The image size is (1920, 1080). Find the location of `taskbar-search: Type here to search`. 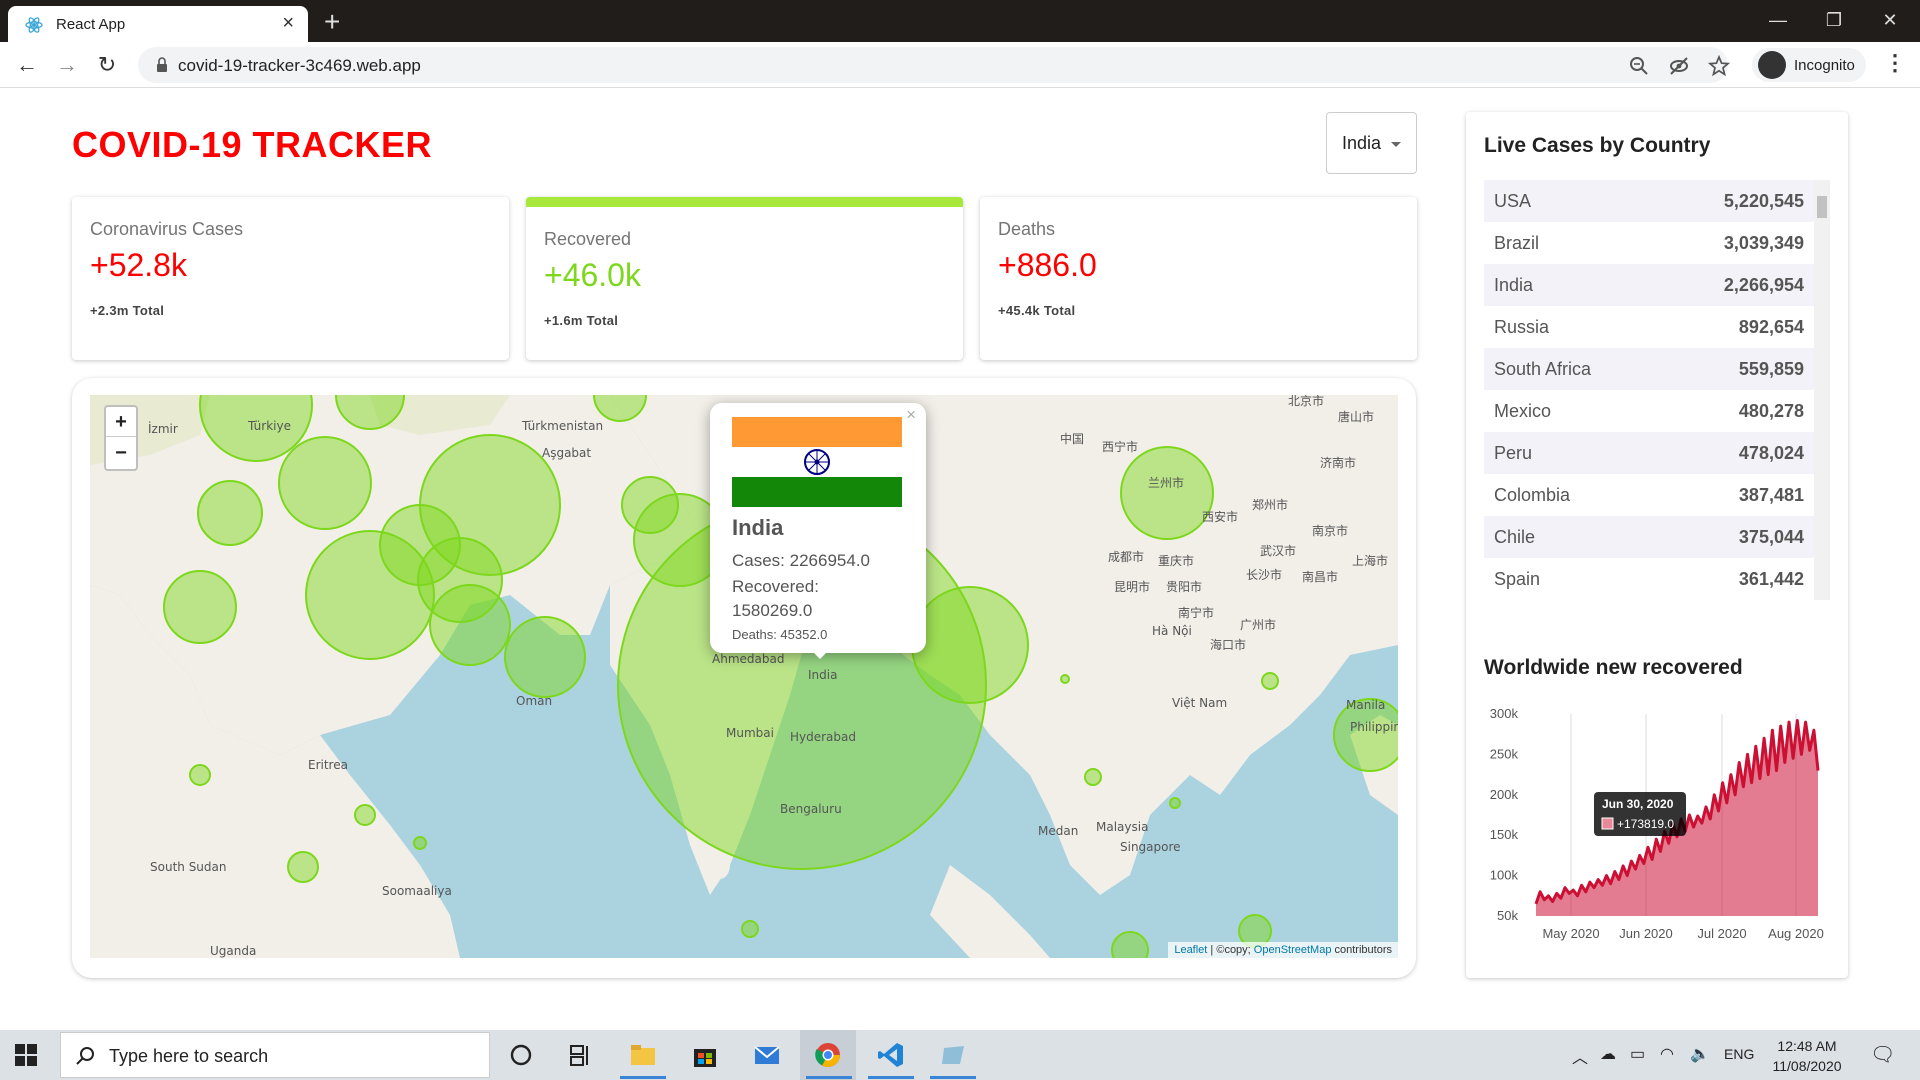

taskbar-search: Type here to search is located at coordinates (275, 1055).